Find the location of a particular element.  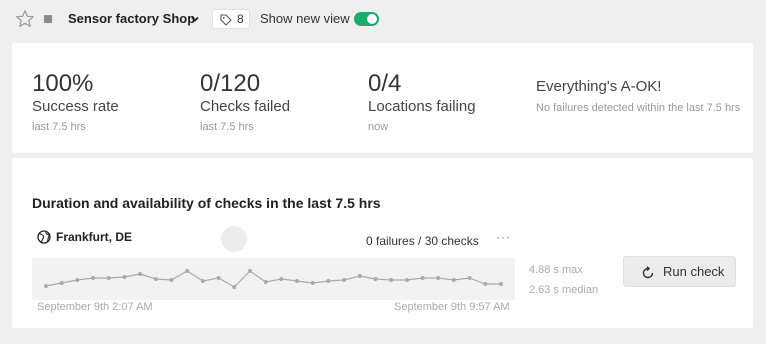

run-check-label: Run check is located at coordinates (694, 271).